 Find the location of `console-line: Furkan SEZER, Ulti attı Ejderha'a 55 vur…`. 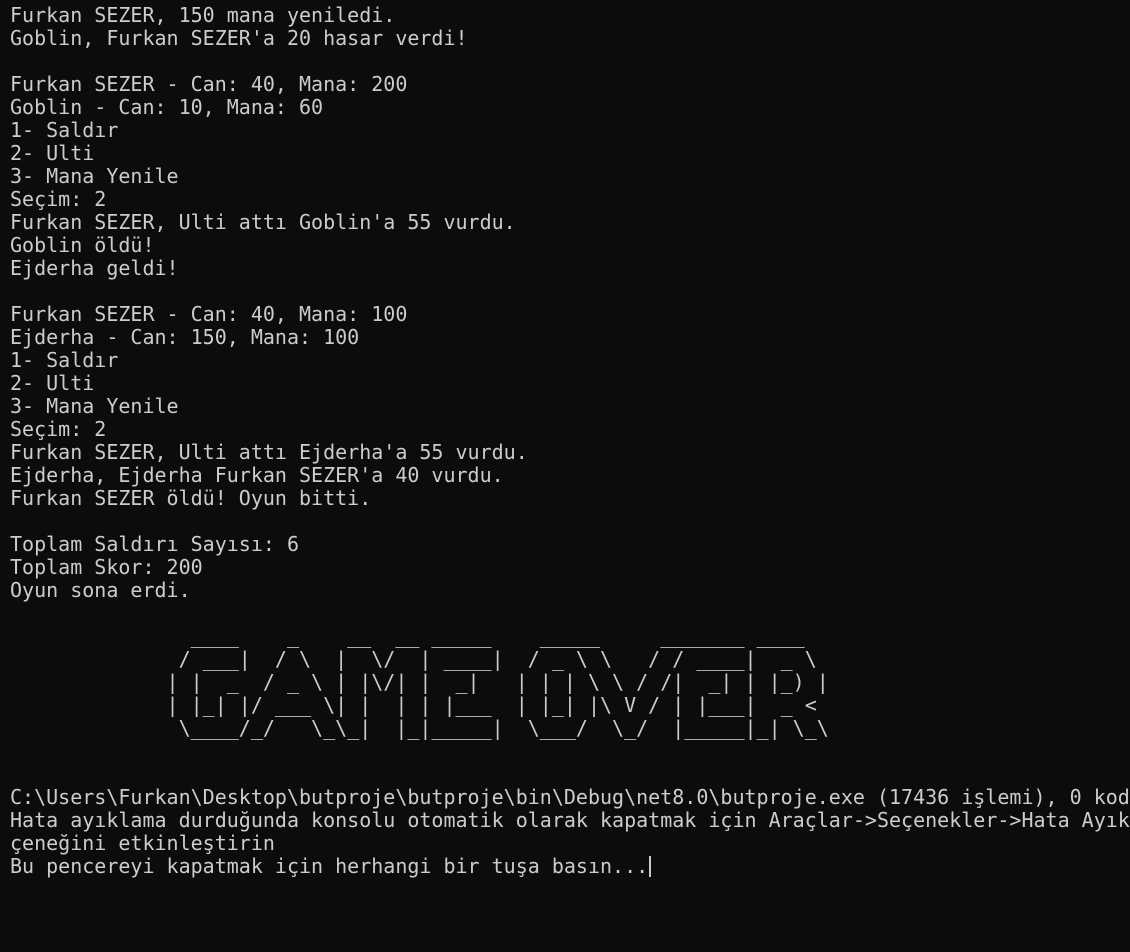

console-line: Furkan SEZER, Ulti attı Ejderha'a 55 vur… is located at coordinates (570, 452).